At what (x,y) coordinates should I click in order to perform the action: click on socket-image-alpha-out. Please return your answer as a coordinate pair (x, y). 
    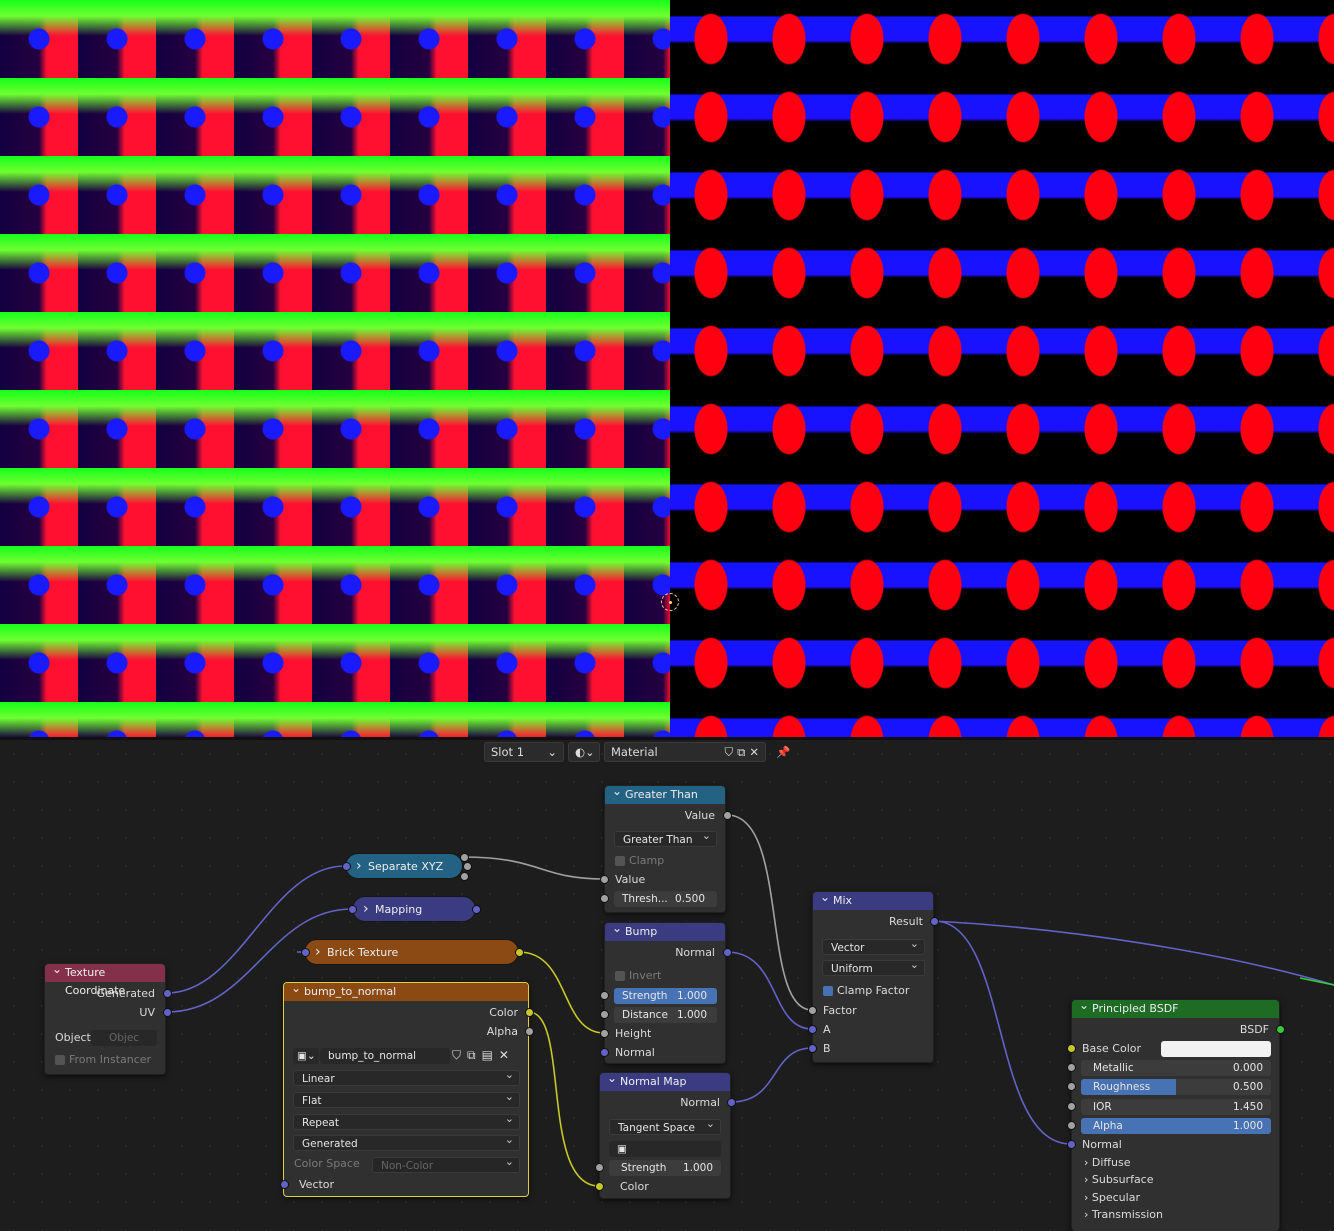
    Looking at the image, I should click on (529, 1031).